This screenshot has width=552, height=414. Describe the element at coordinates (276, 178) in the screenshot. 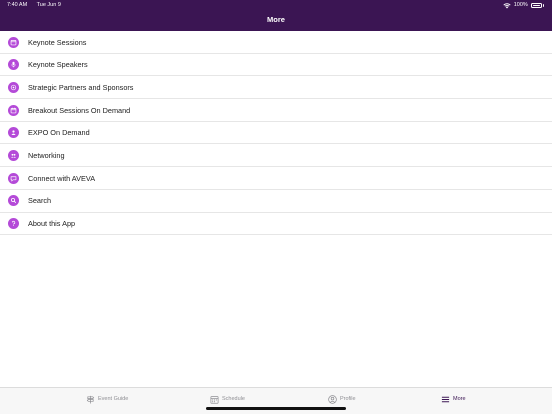

I see `menu-item-connect-with-aveva: Connect with AVEVA` at that location.